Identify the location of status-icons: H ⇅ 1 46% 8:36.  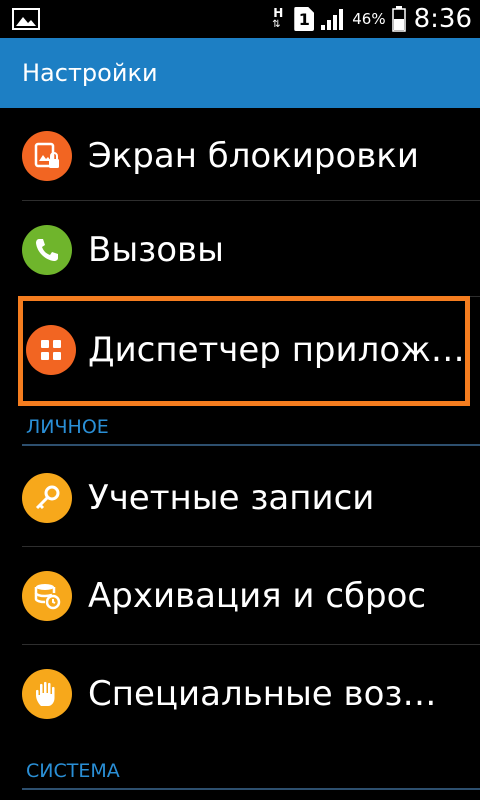
(371, 19).